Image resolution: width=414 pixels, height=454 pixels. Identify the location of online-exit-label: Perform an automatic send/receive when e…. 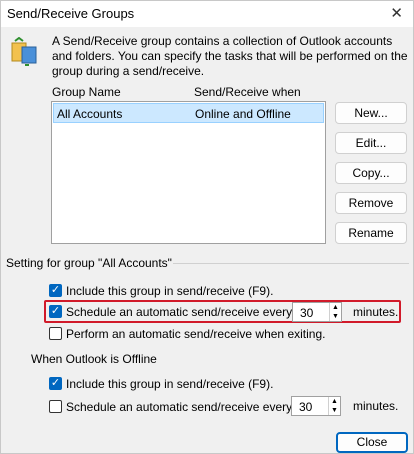
(196, 334).